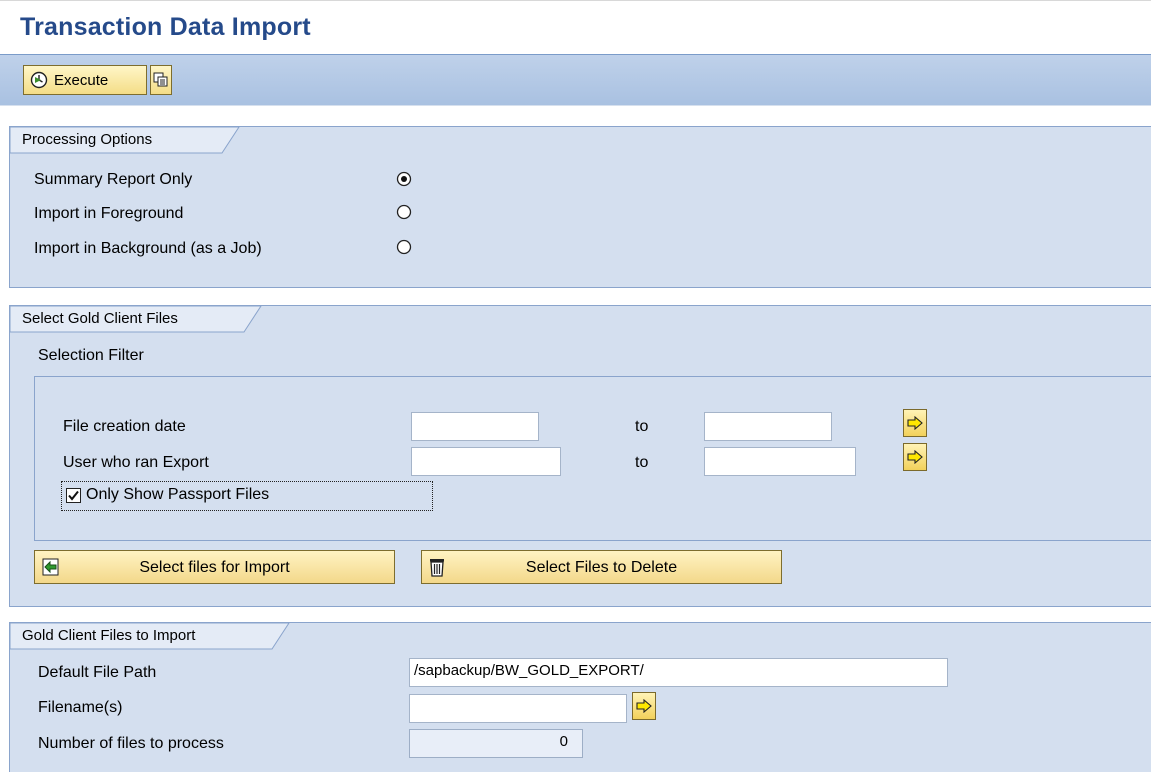 Image resolution: width=1151 pixels, height=772 pixels. I want to click on user-who-ran-export-label: User who ran Export, so click(136, 462).